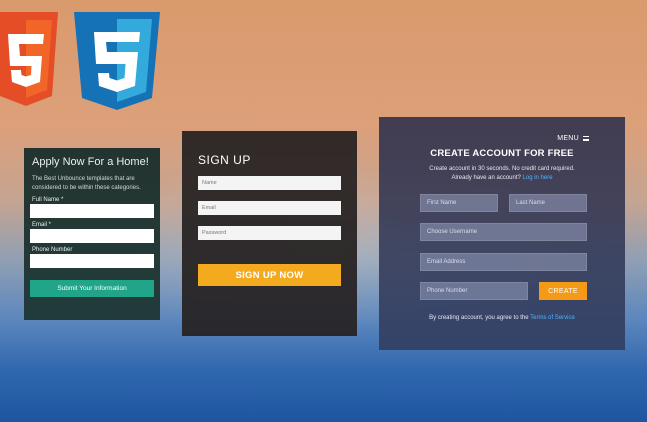  I want to click on css3-logo, so click(117, 61).